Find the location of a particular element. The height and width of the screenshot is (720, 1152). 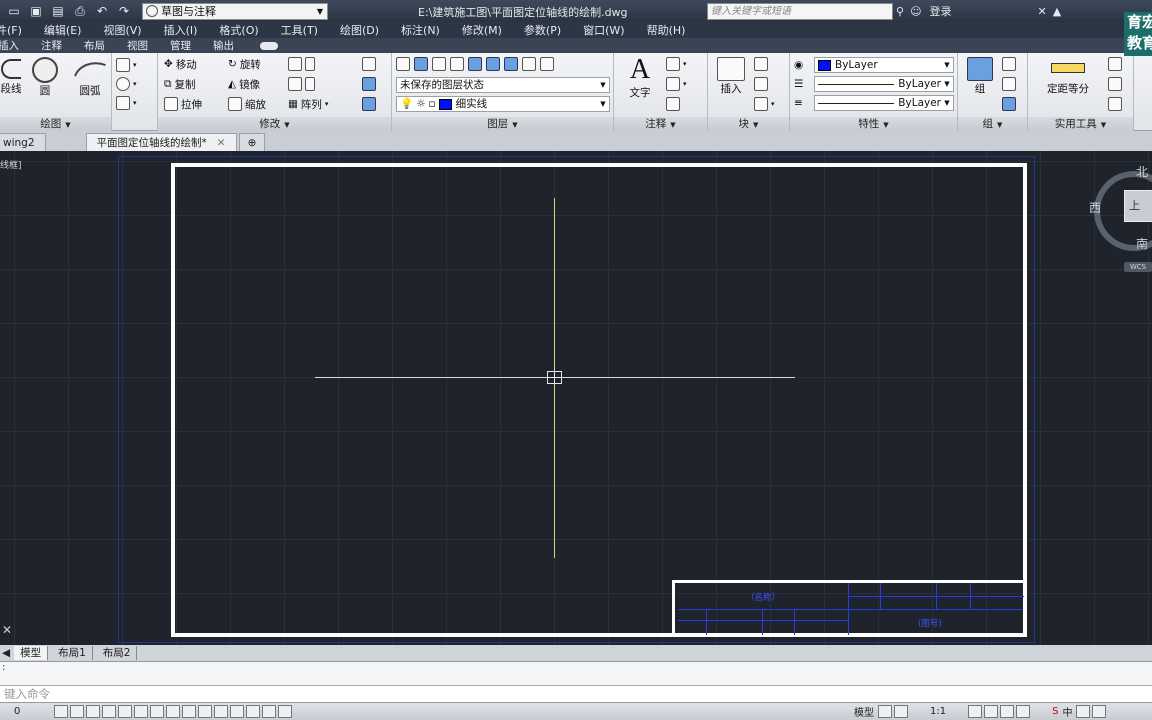

group-select-icon is located at coordinates (1009, 104).